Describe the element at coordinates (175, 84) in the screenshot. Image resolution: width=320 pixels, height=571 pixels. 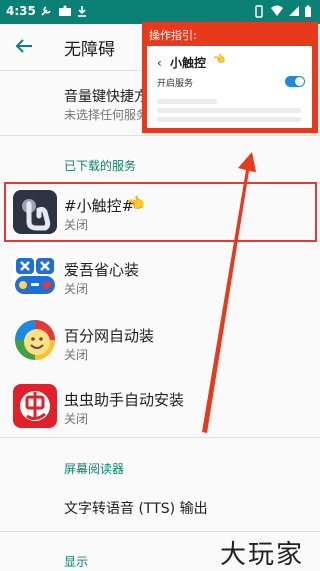
I see `guide-switch-label: 开启服务` at that location.